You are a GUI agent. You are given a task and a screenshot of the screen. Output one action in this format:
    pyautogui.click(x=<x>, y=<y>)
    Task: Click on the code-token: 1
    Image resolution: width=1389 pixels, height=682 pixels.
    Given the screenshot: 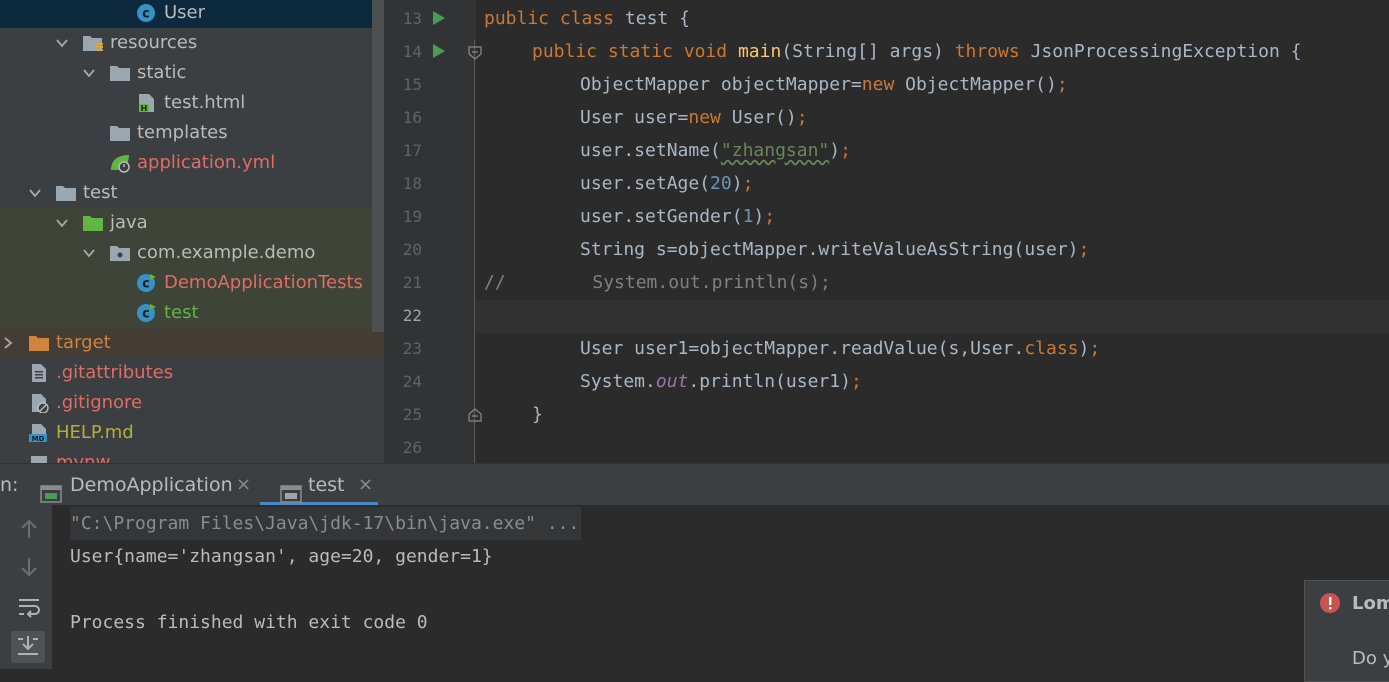 What is the action you would take?
    pyautogui.click(x=748, y=216)
    